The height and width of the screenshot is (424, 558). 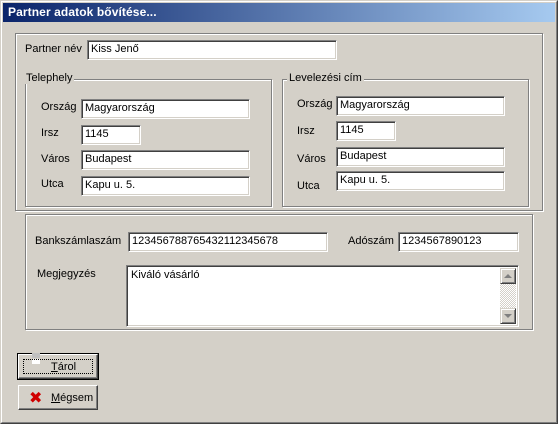 I want to click on tarol-button: Tárol, so click(x=58, y=366).